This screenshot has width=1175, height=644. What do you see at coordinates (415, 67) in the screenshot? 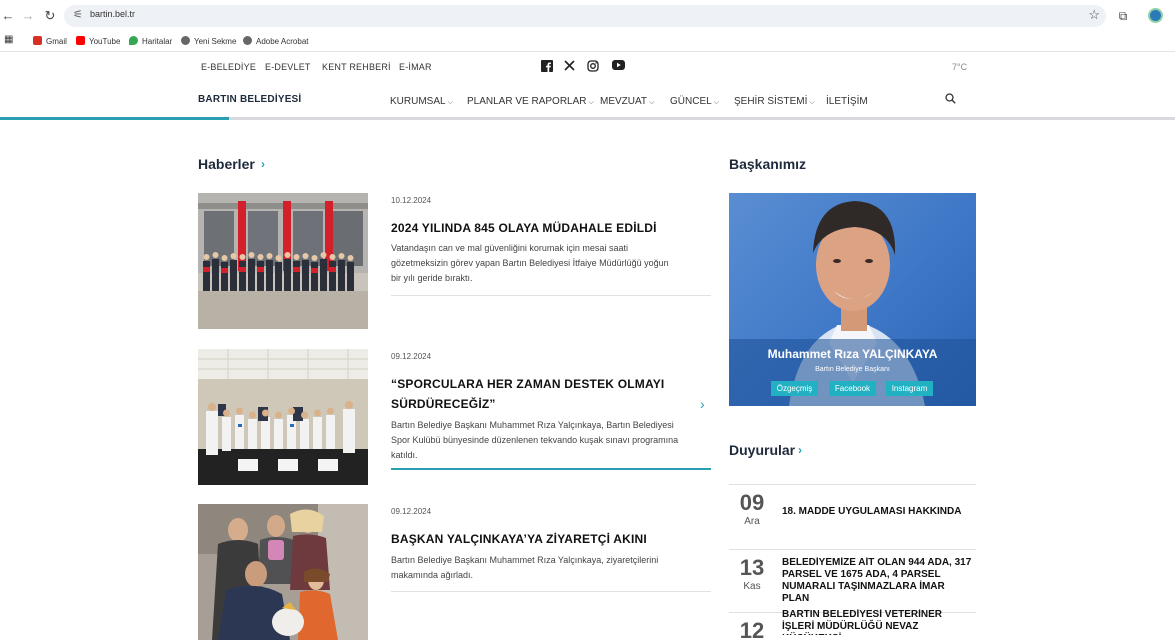
I see `link-e-imar: E-İMAR` at bounding box center [415, 67].